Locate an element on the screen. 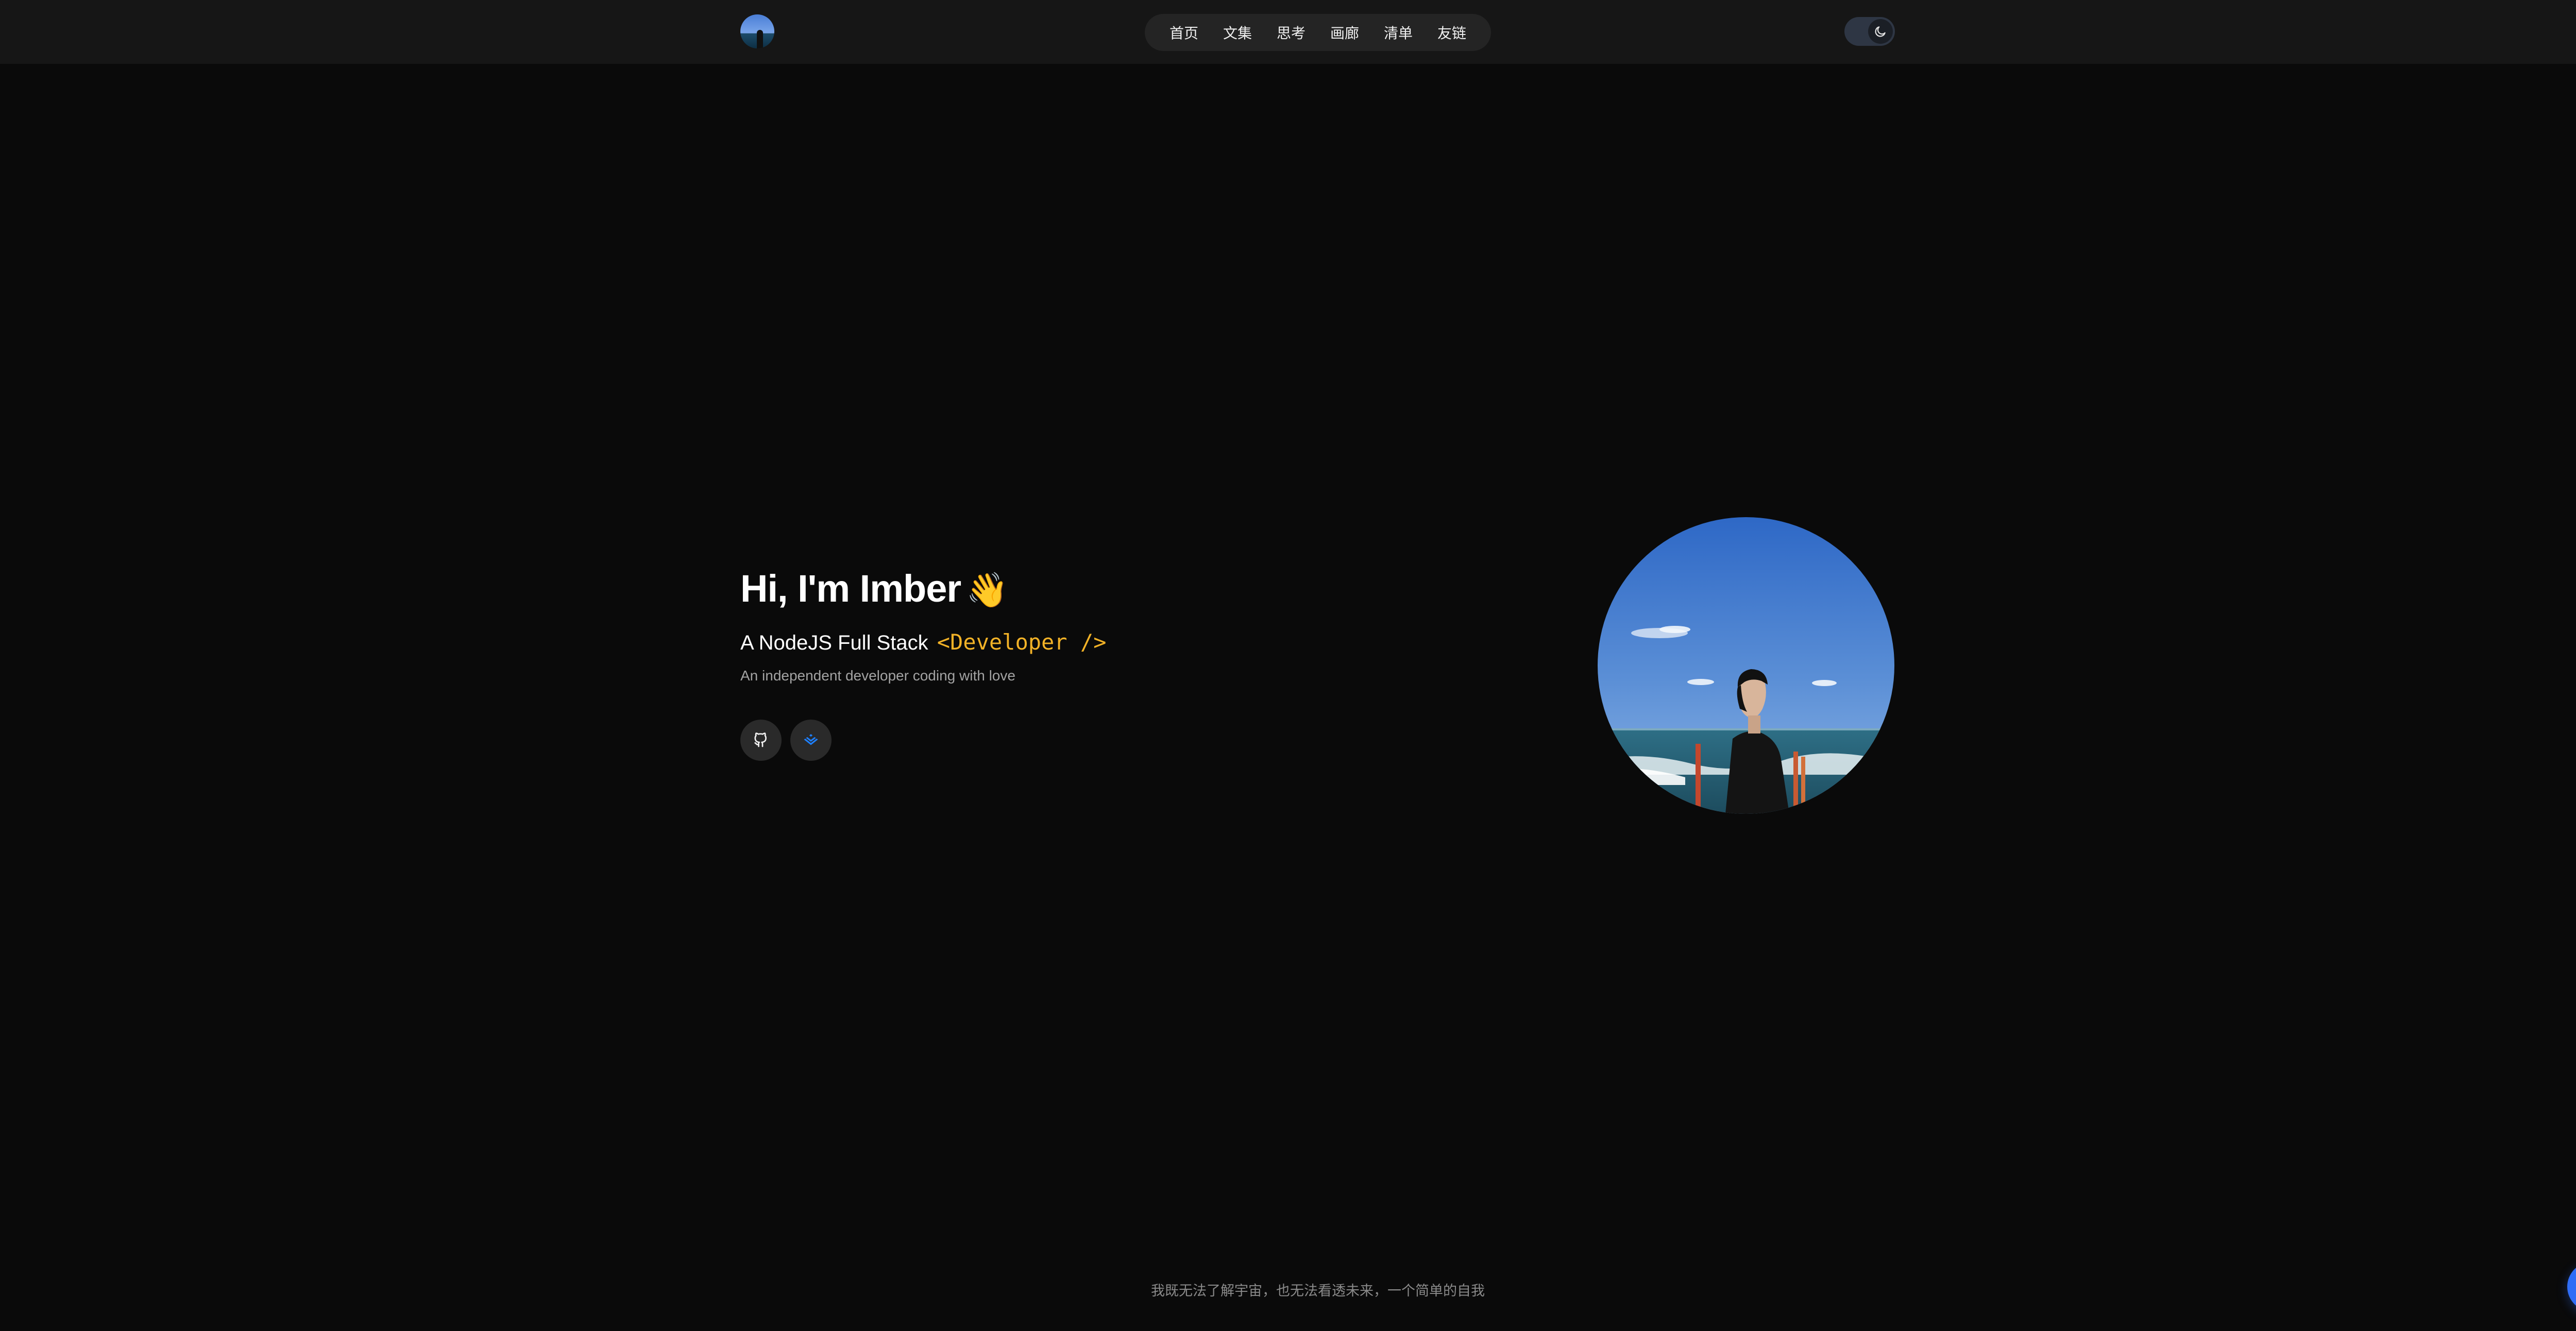 The height and width of the screenshot is (1331, 2576). portrait-illustration is located at coordinates (1746, 665).